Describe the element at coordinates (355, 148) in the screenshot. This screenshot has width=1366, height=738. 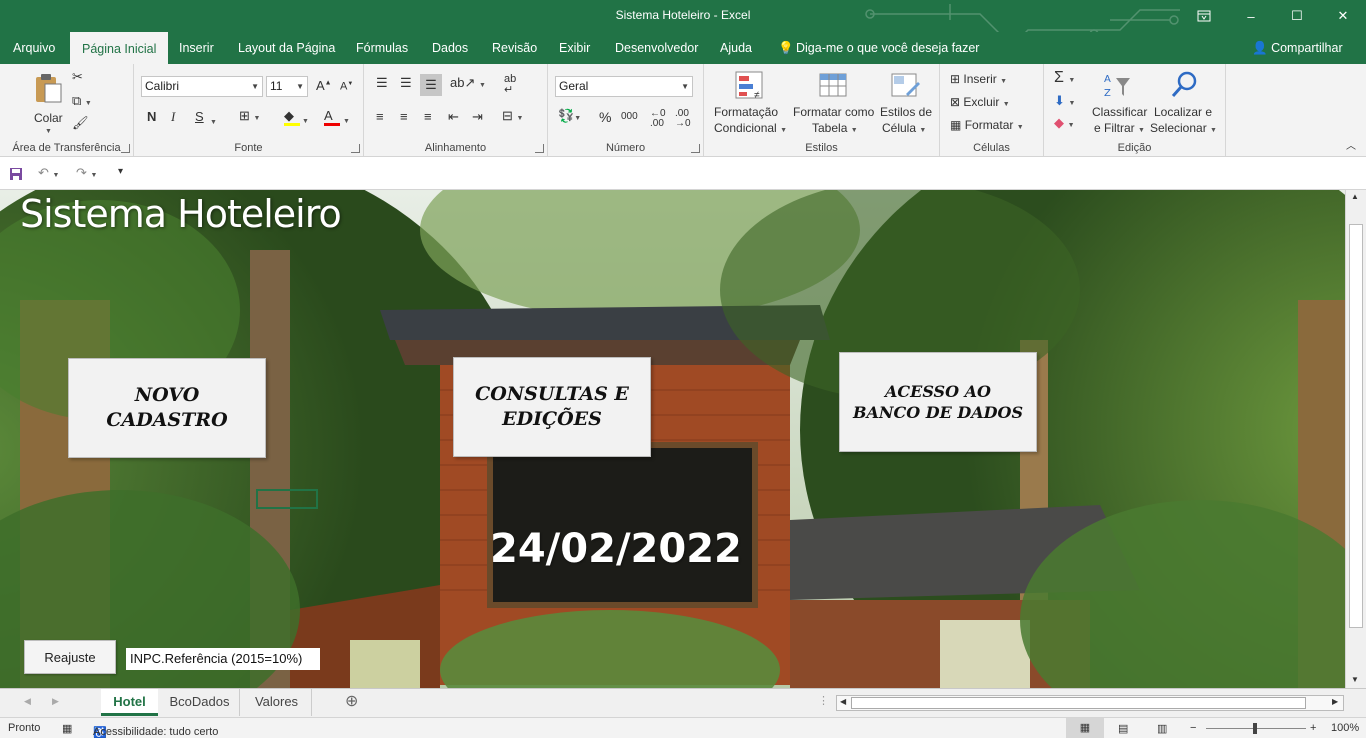
I see `font-launcher-icon` at that location.